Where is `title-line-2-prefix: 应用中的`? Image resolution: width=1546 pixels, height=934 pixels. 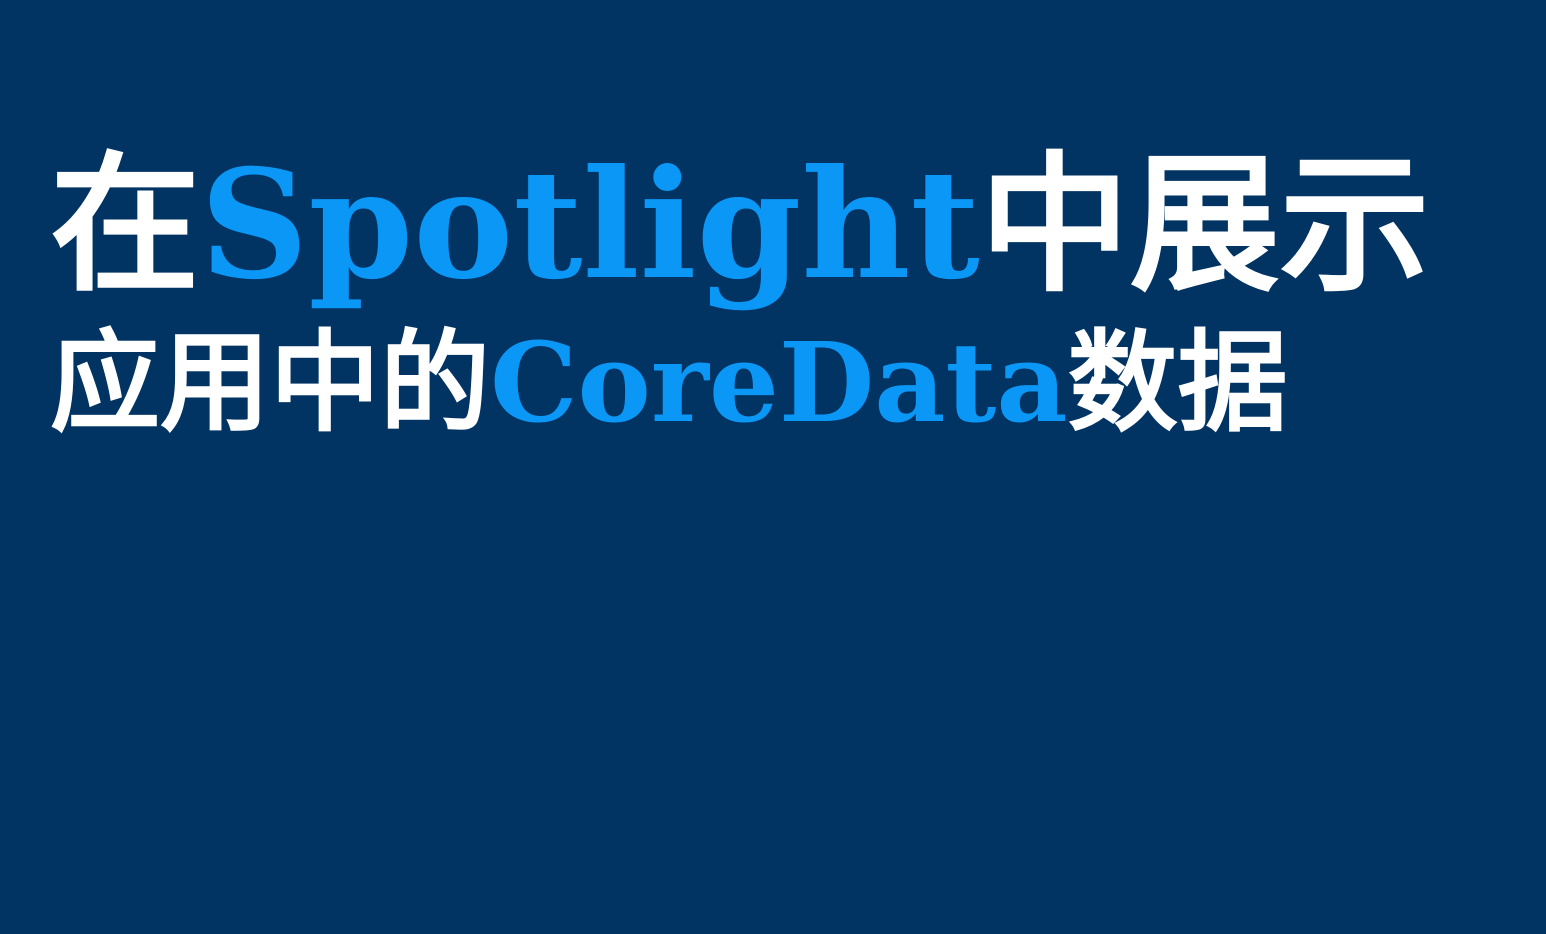
title-line-2-prefix: 应用中的 is located at coordinates (270, 382).